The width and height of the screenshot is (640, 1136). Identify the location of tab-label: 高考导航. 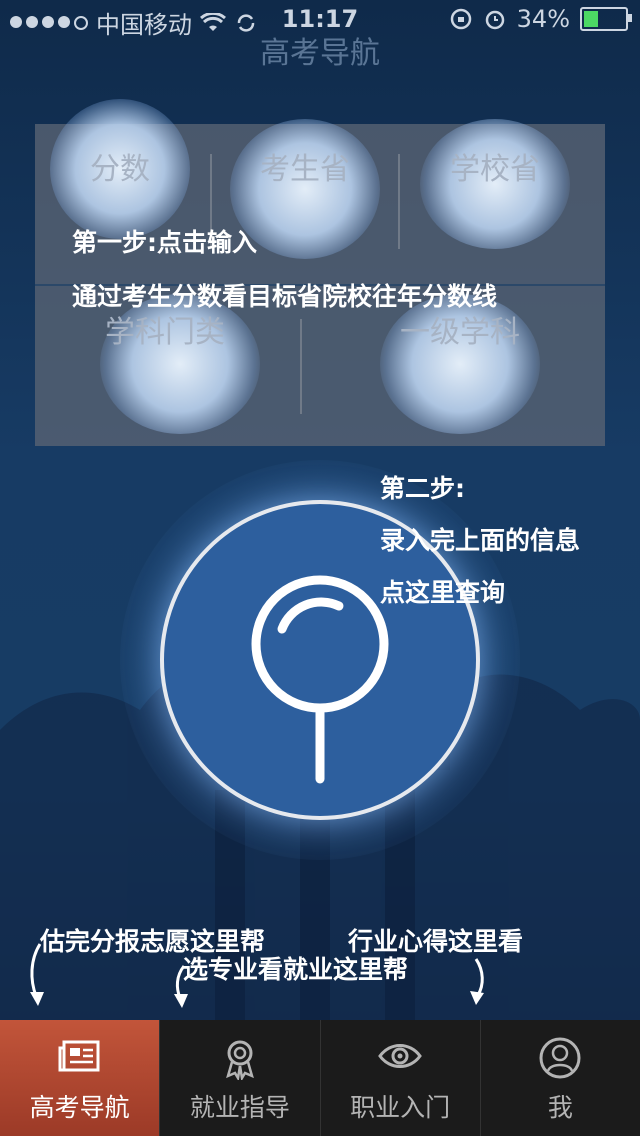
(79, 1107).